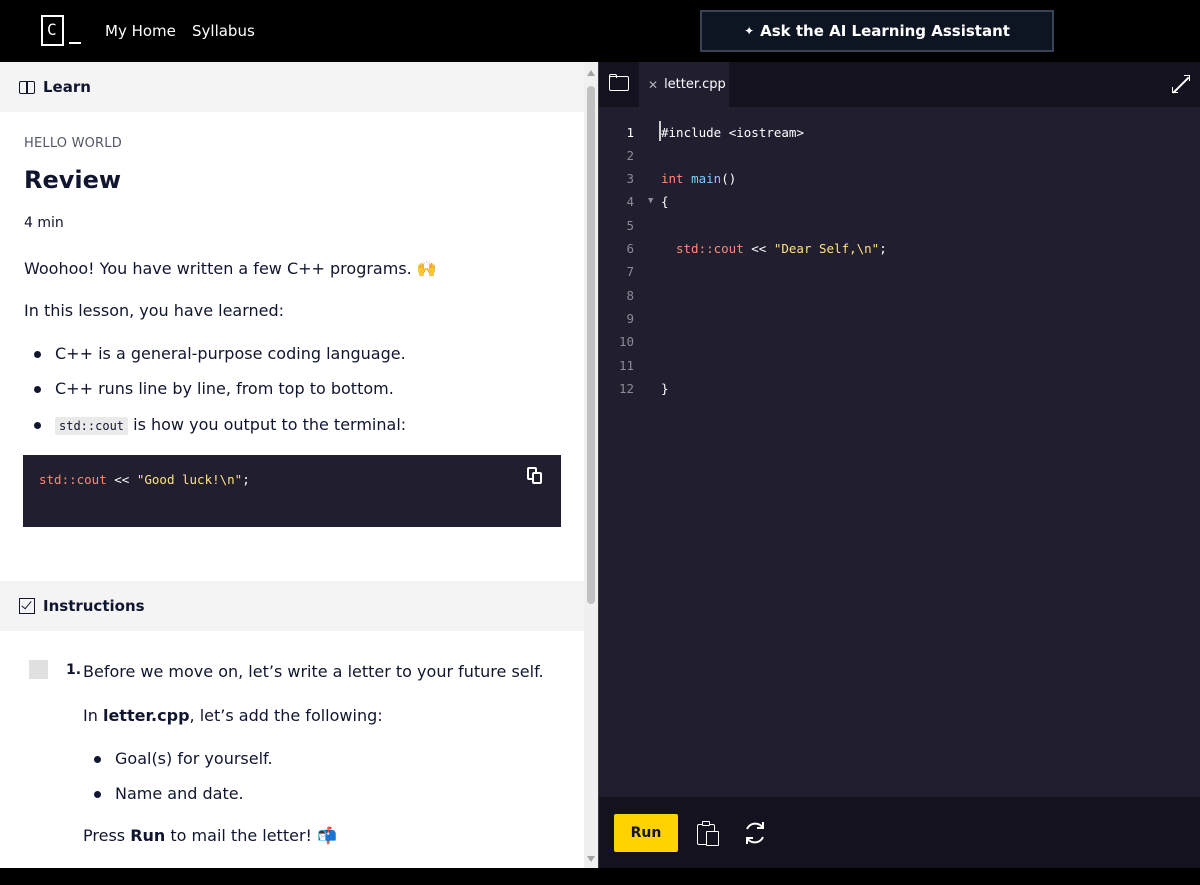  I want to click on clipboard-clip, so click(706, 823).